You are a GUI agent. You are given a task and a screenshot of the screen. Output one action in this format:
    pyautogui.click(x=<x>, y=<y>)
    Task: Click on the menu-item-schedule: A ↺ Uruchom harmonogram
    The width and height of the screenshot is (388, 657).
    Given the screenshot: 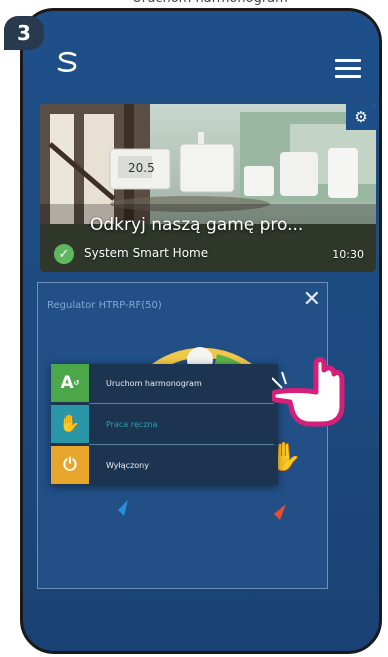 What is the action you would take?
    pyautogui.click(x=164, y=383)
    